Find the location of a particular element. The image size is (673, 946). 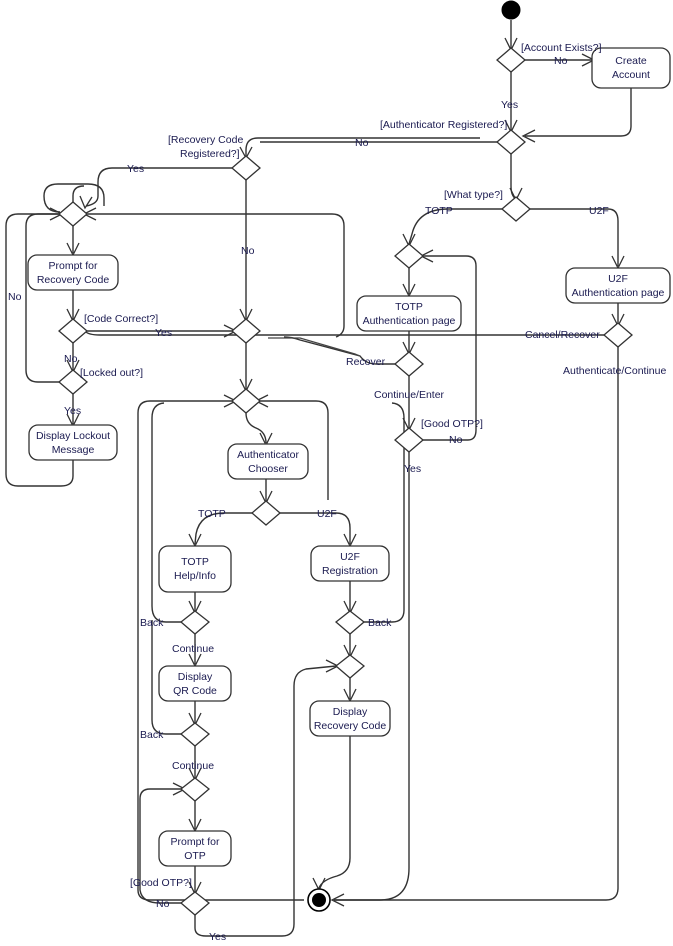

edge-label-yes-good-otp-login: Yes is located at coordinates (412, 469).